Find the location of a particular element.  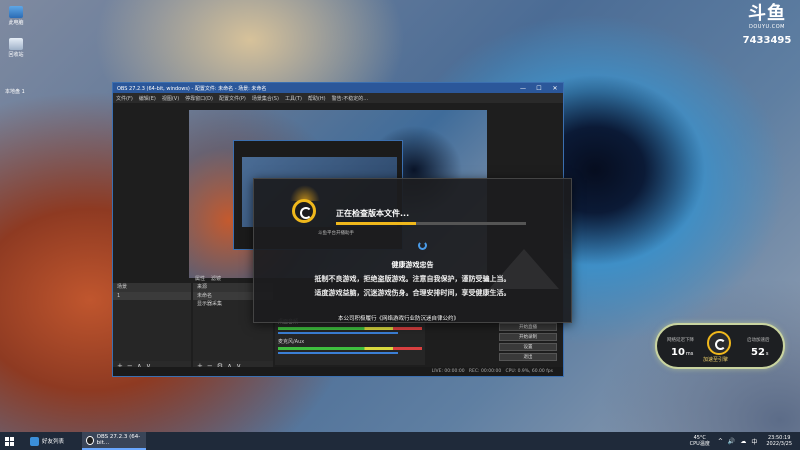

loading-spinner-icon is located at coordinates (422, 245).